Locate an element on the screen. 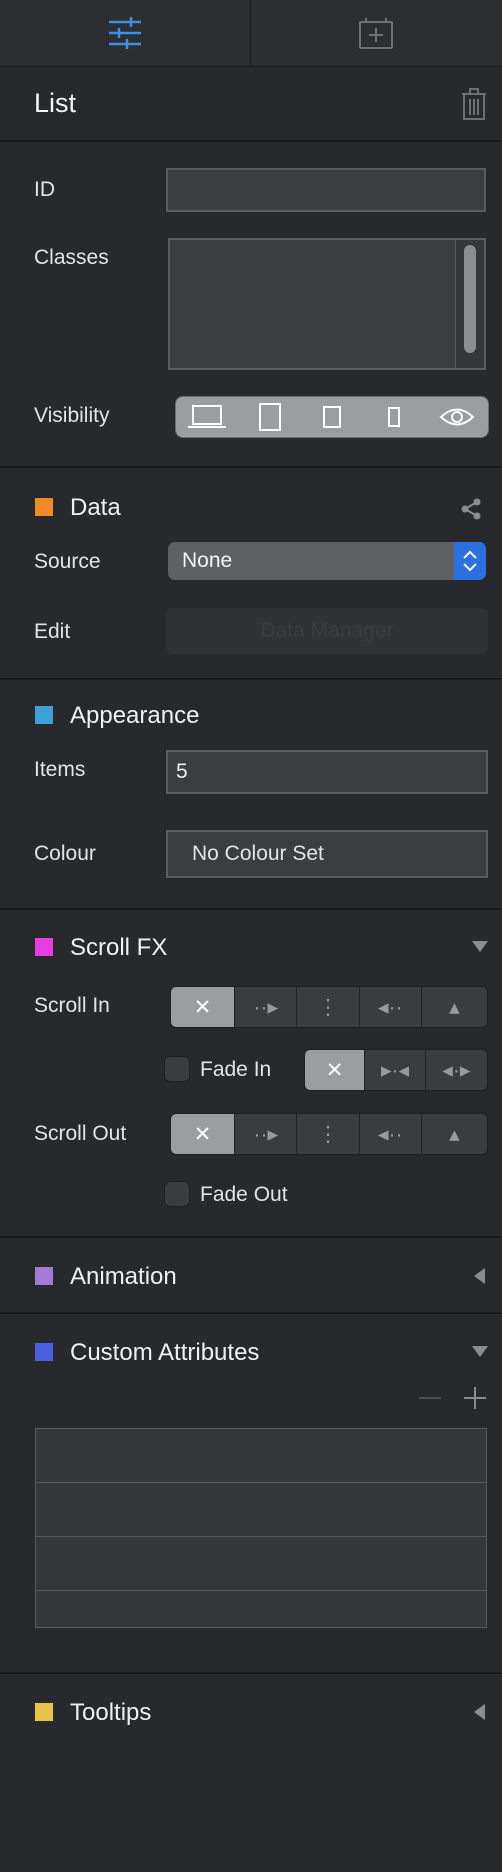  data-manager-button: Data Manager is located at coordinates (327, 631).